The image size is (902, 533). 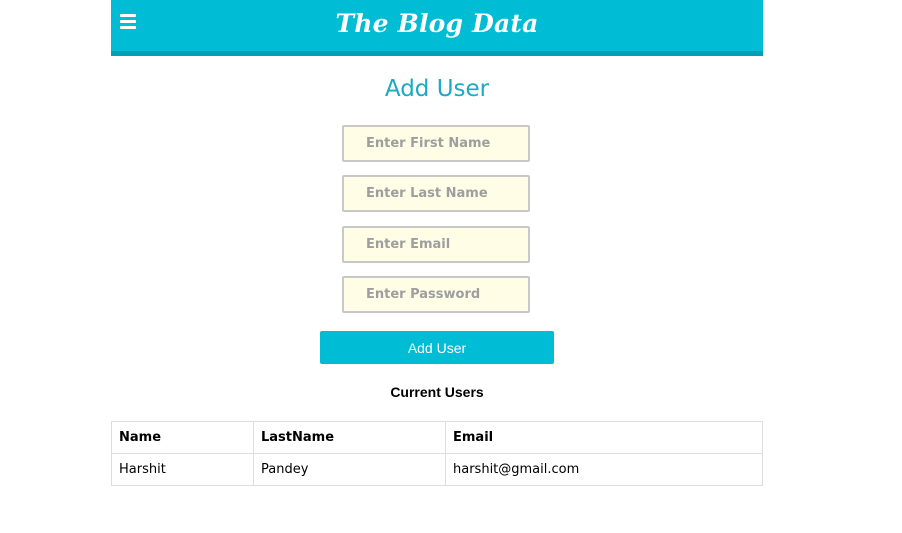 I want to click on page-title: Add User, so click(x=437, y=89).